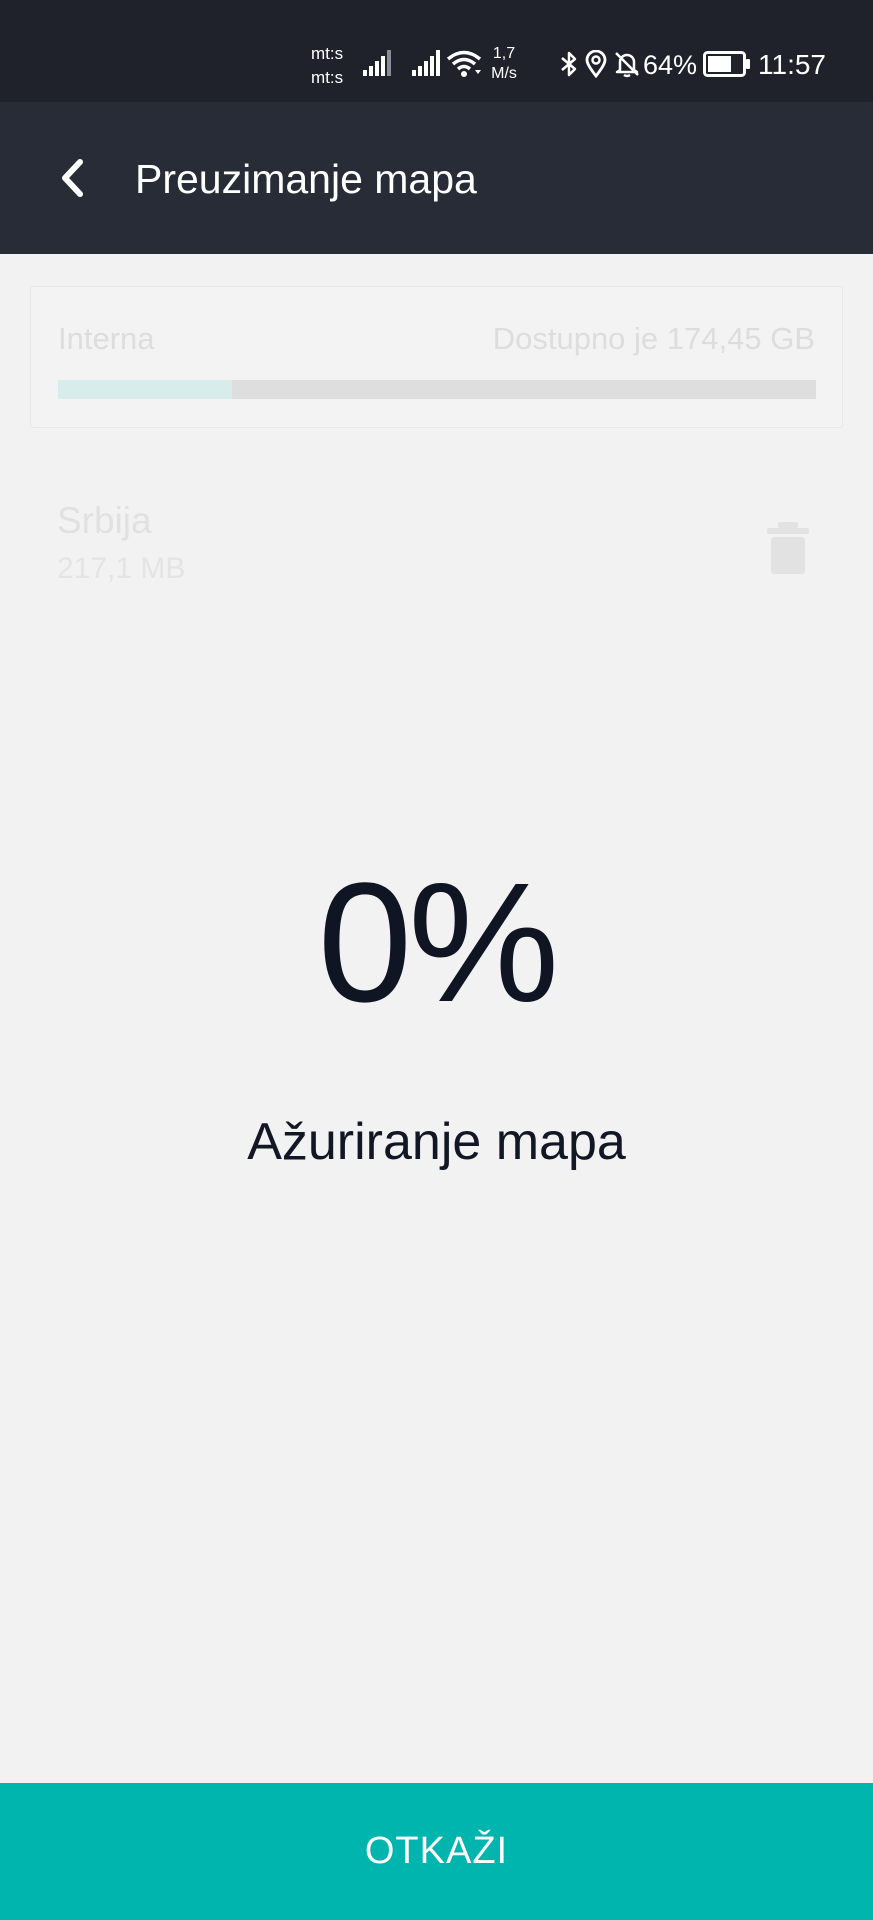  I want to click on carrier-labels: mt:s mt:s, so click(331, 66).